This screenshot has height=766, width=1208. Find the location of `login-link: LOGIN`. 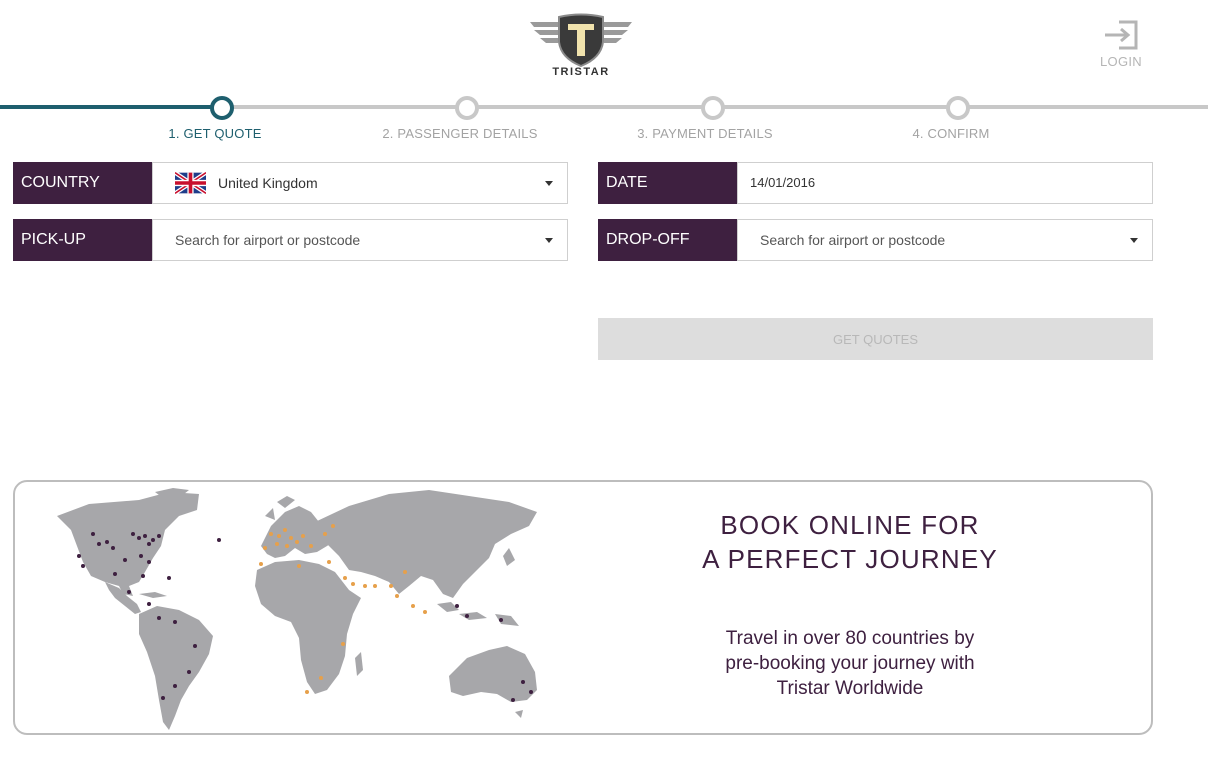

login-link: LOGIN is located at coordinates (1121, 47).